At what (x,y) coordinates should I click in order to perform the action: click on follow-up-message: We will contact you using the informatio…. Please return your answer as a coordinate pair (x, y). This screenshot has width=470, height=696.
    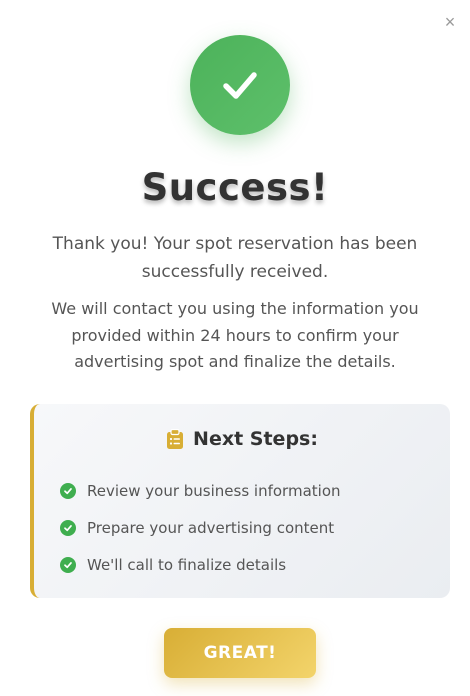
    Looking at the image, I should click on (235, 335).